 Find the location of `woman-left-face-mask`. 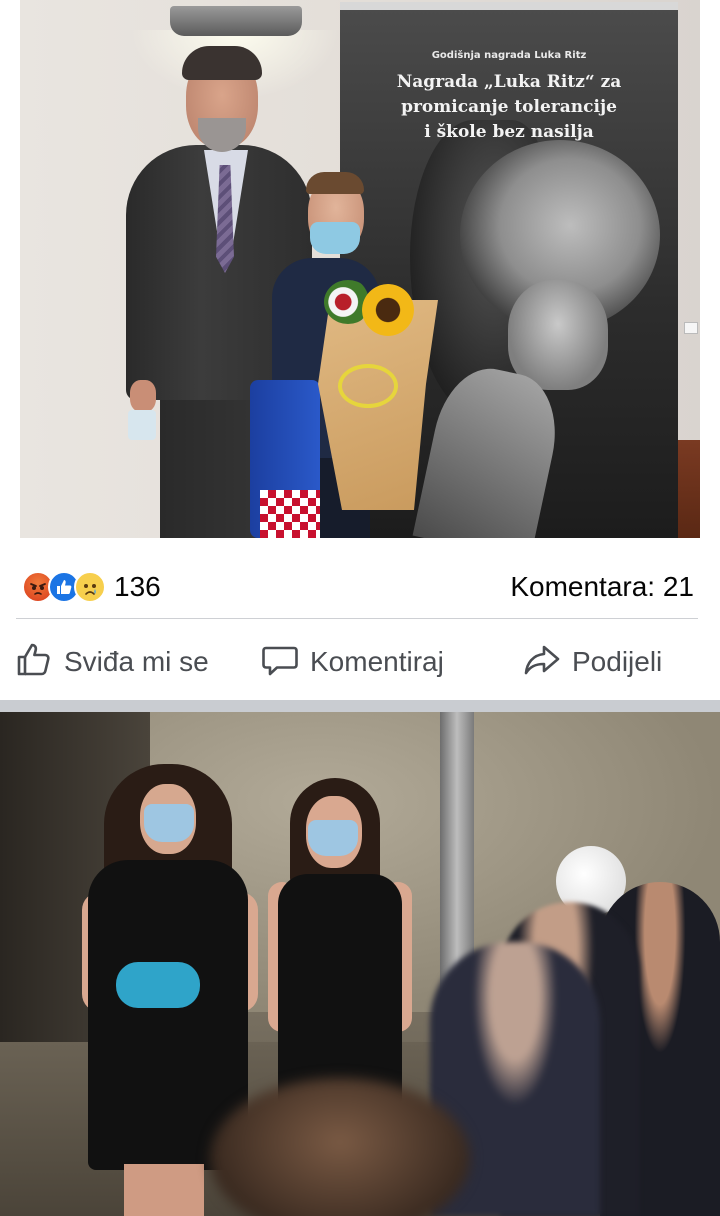

woman-left-face-mask is located at coordinates (169, 823).